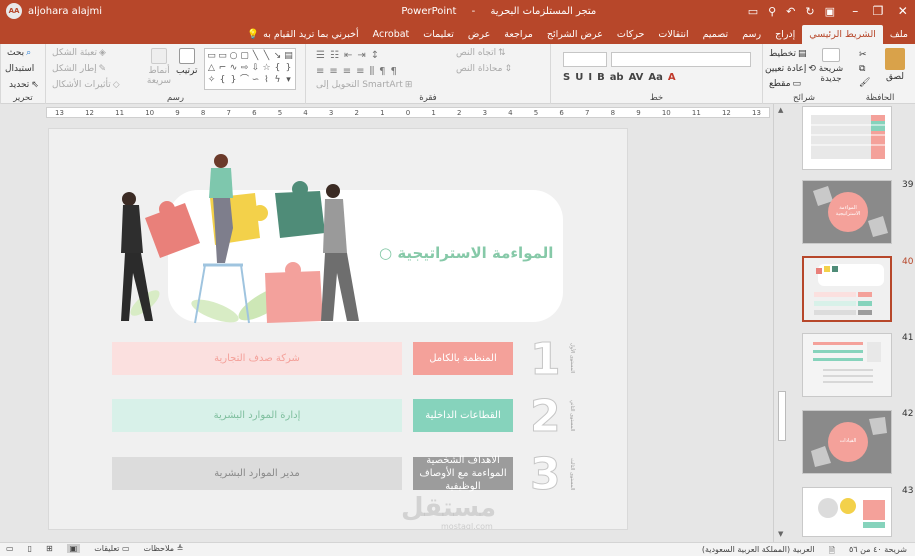 This screenshot has width=915, height=556. Describe the element at coordinates (222, 80) in the screenshot. I see `shape-brace3-icon: {` at that location.